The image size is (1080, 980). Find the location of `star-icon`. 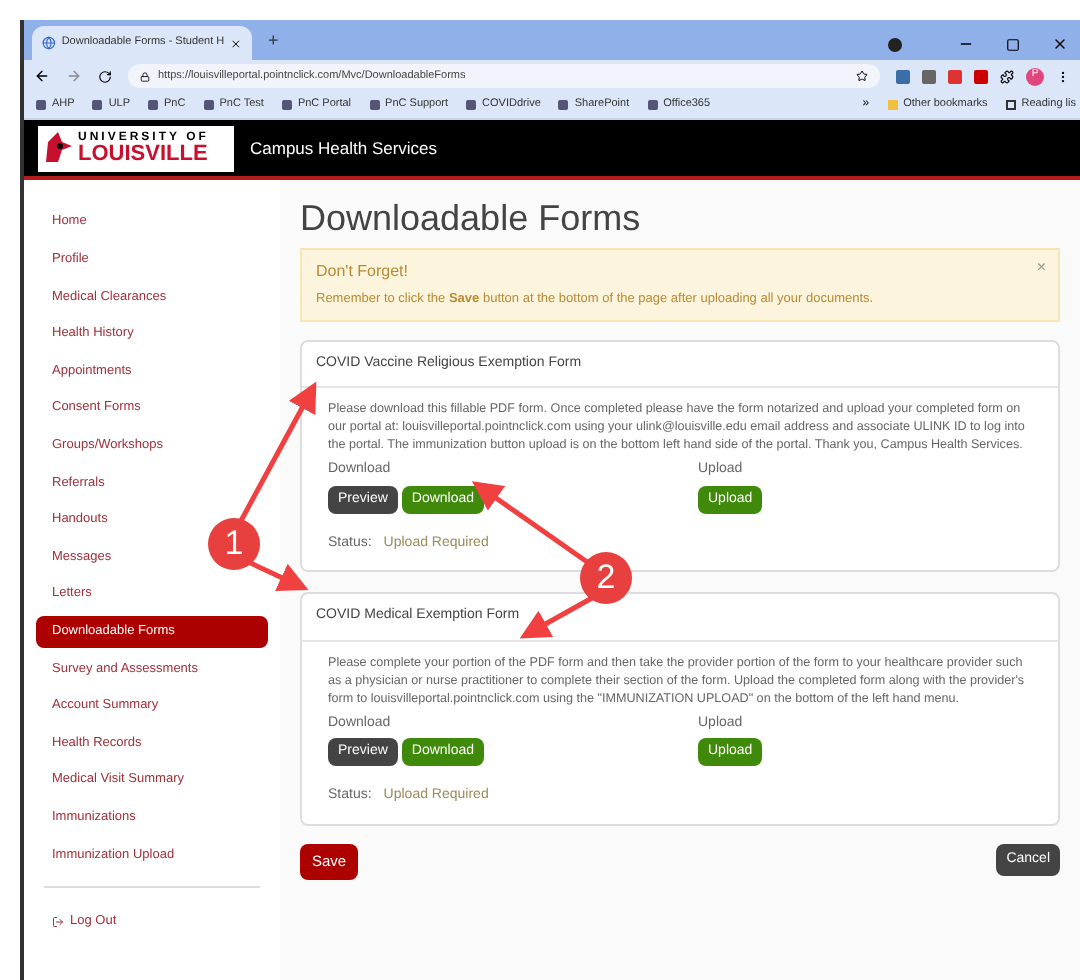

star-icon is located at coordinates (862, 76).